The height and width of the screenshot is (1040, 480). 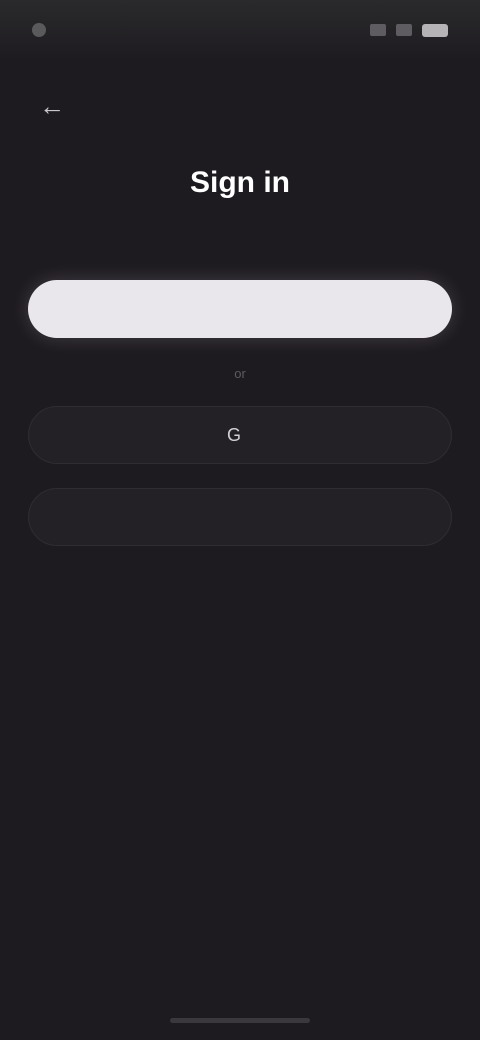 I want to click on google-icon: G, so click(x=233, y=435).